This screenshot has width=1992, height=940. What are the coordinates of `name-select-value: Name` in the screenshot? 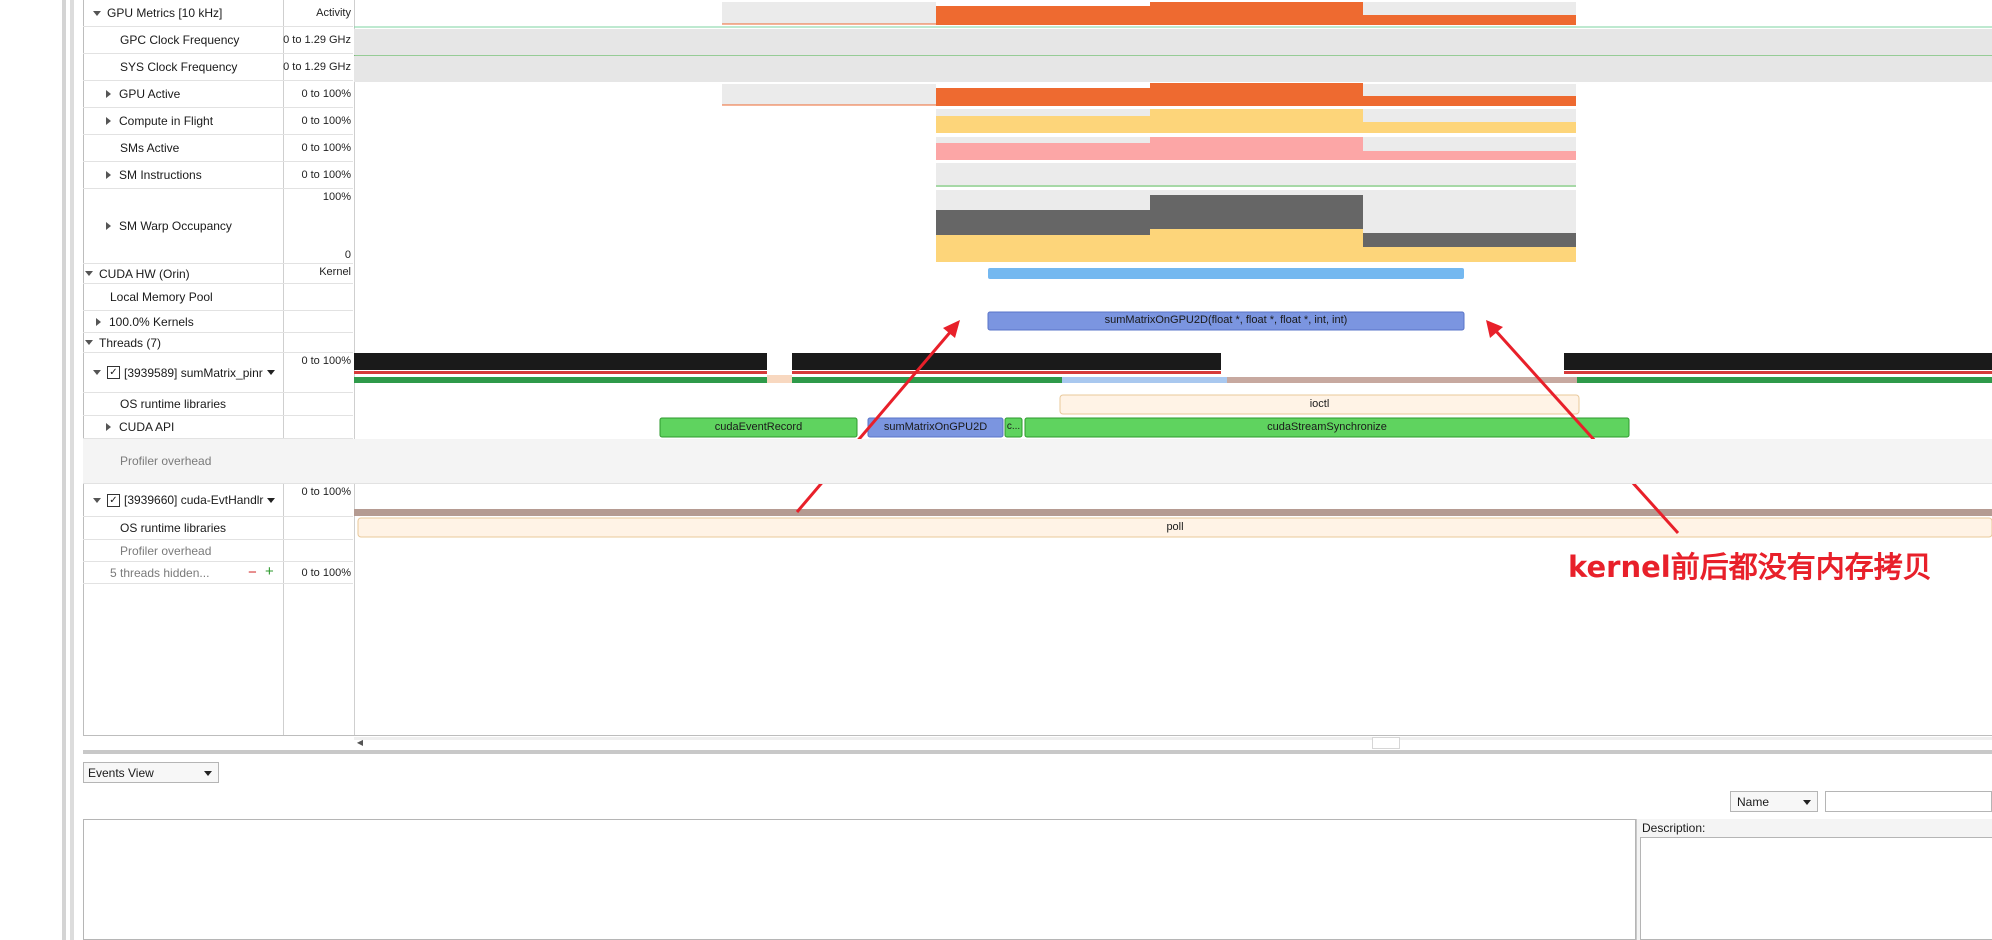 It's located at (1753, 802).